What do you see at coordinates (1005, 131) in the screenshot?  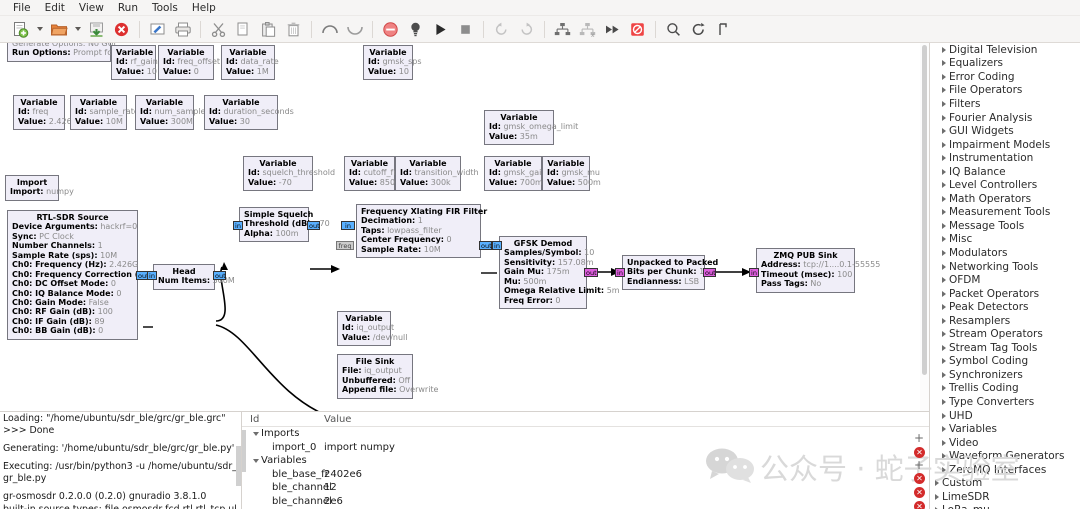 I see `sidebar-item-gui-widgets: GUI Widgets` at bounding box center [1005, 131].